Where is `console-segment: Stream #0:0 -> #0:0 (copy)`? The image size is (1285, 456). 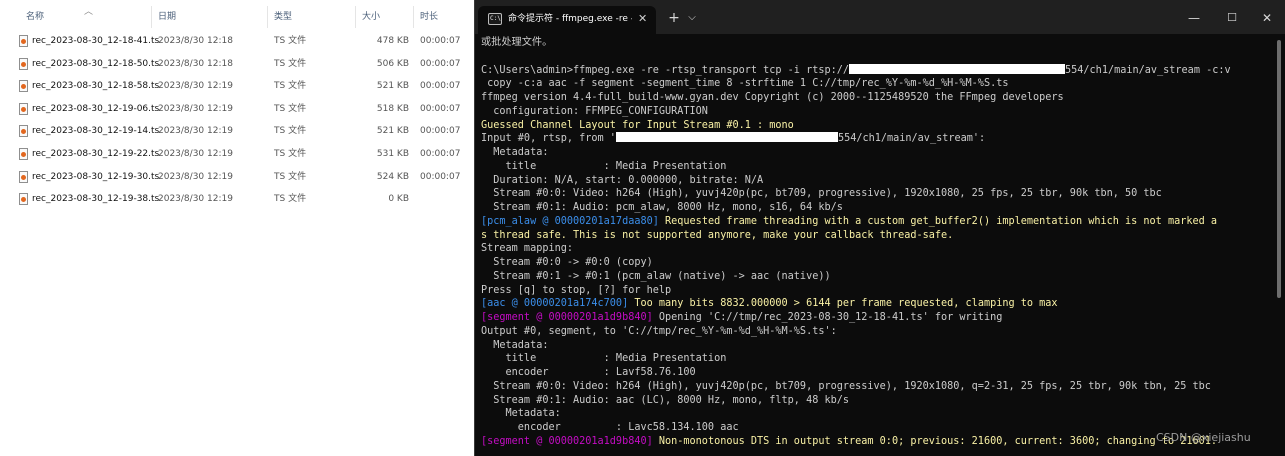
console-segment: Stream #0:0 -> #0:0 (copy) is located at coordinates (567, 262).